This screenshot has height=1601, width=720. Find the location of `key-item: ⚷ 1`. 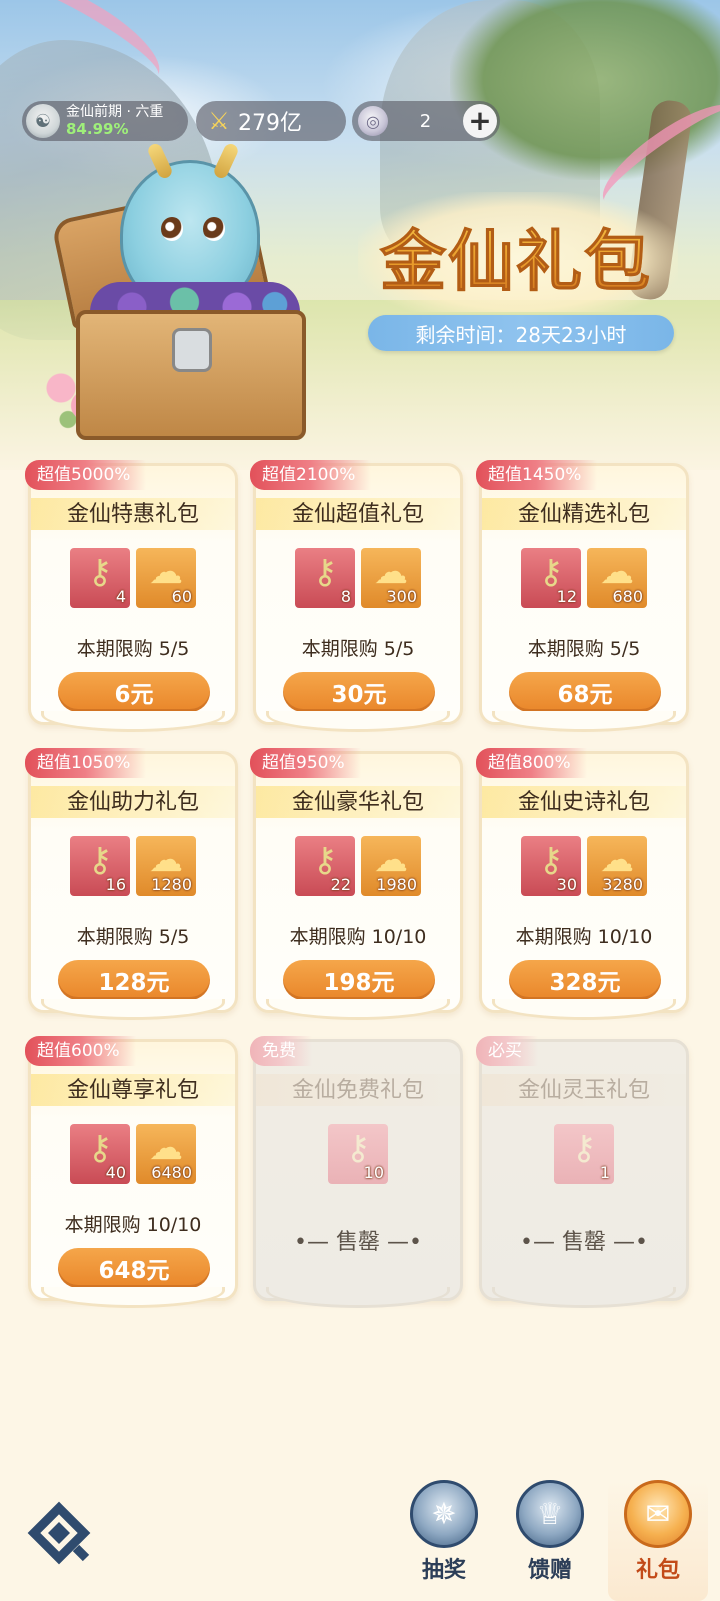

key-item: ⚷ 1 is located at coordinates (584, 1154).